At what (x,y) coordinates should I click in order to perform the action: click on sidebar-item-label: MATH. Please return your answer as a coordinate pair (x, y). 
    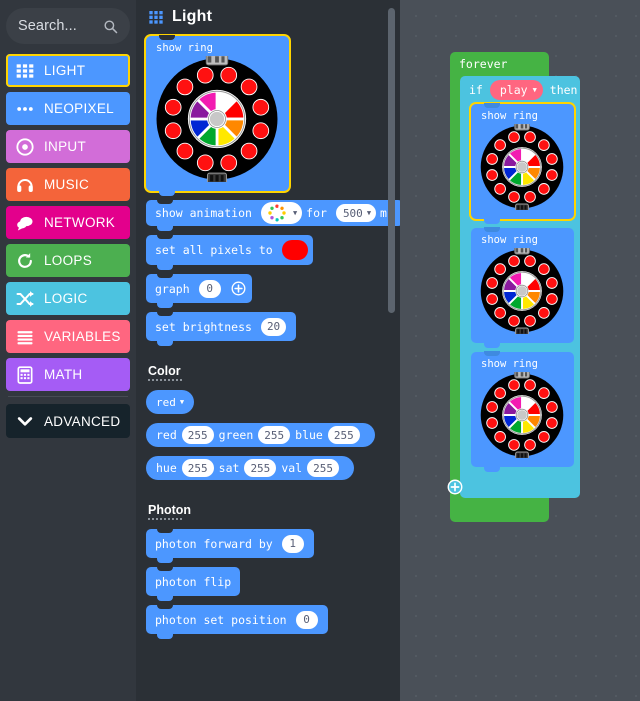
    Looking at the image, I should click on (63, 374).